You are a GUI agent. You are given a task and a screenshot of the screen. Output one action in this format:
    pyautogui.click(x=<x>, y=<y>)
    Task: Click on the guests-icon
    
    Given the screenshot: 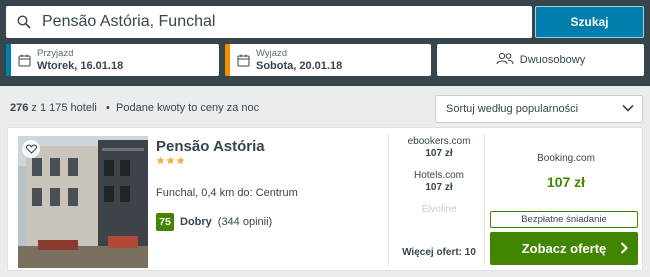 What is the action you would take?
    pyautogui.click(x=505, y=60)
    